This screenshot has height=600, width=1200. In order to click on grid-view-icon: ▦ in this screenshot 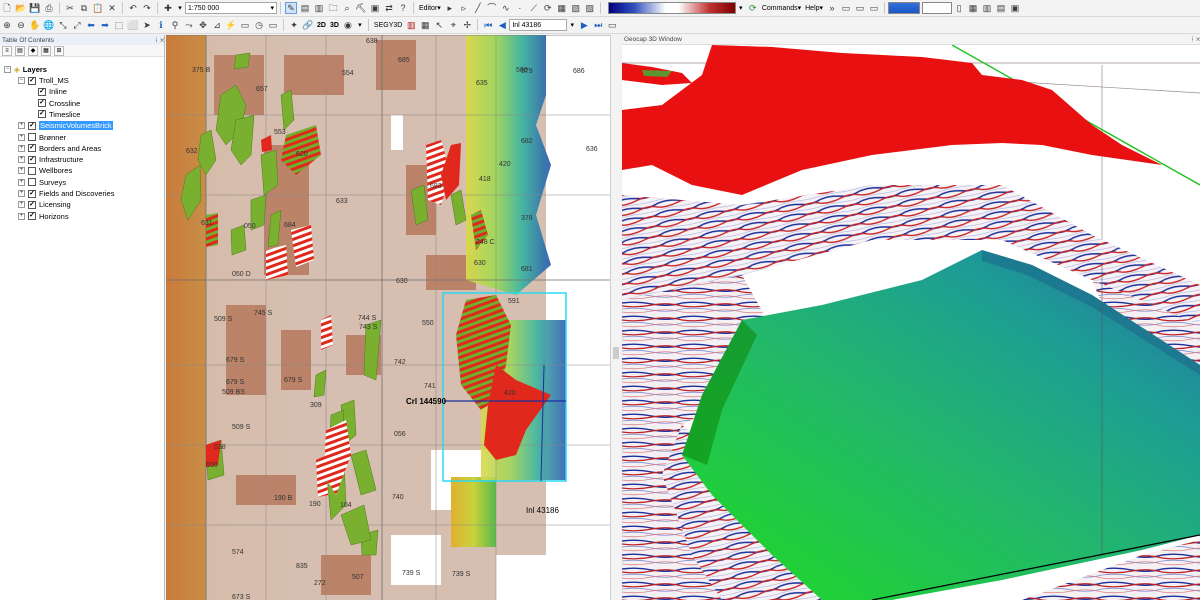, I will do `click(973, 8)`.